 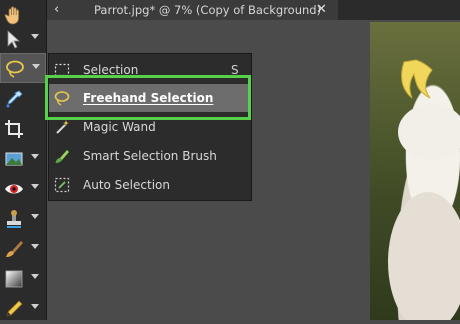 I want to click on pencil-icon, so click(x=14, y=308).